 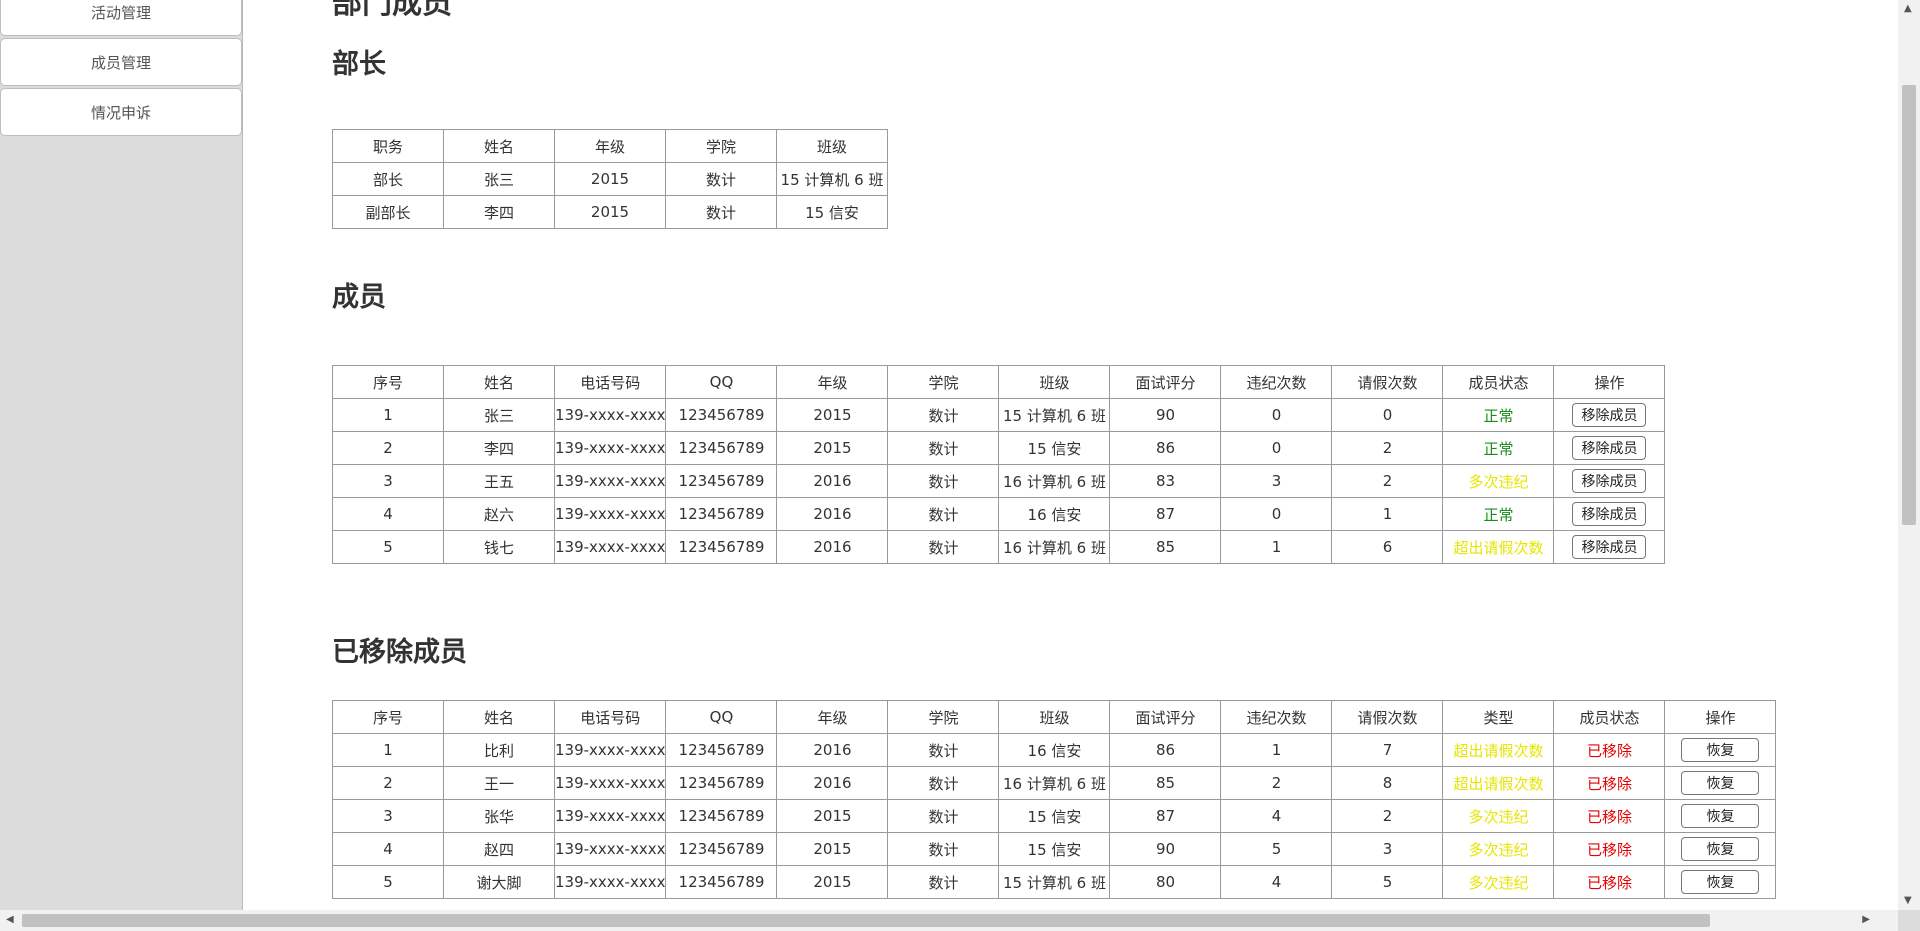 What do you see at coordinates (1276, 849) in the screenshot?
I see `table-cell: 5` at bounding box center [1276, 849].